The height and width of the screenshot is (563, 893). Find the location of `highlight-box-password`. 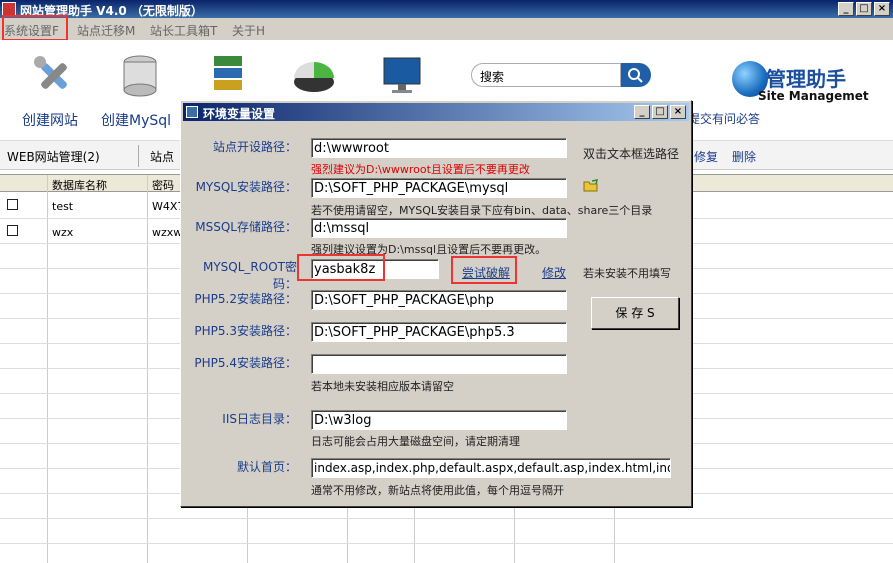

highlight-box-password is located at coordinates (341, 267).